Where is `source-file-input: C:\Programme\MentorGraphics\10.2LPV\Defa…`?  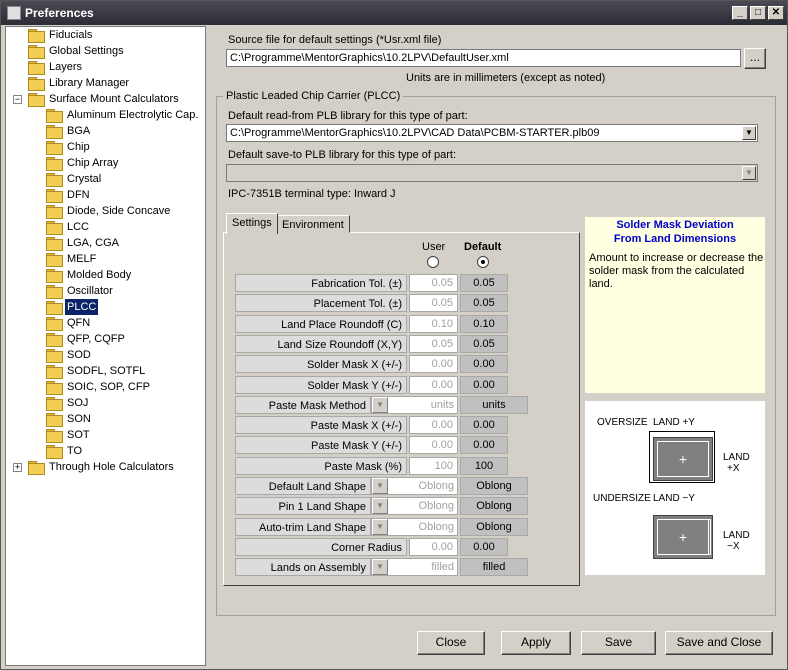
source-file-input: C:\Programme\MentorGraphics\10.2LPV\Defa… is located at coordinates (483, 58).